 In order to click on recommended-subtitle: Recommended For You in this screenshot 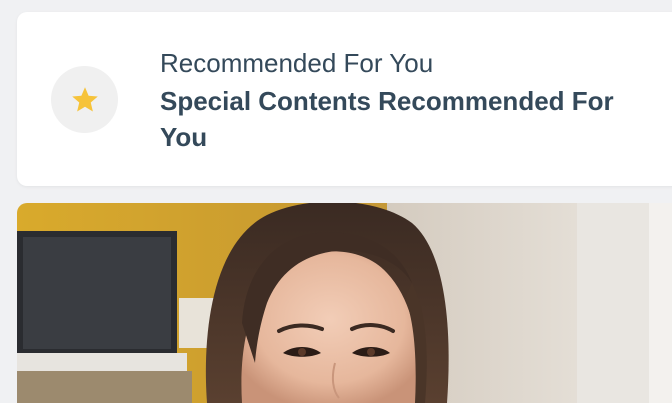, I will do `click(297, 63)`.